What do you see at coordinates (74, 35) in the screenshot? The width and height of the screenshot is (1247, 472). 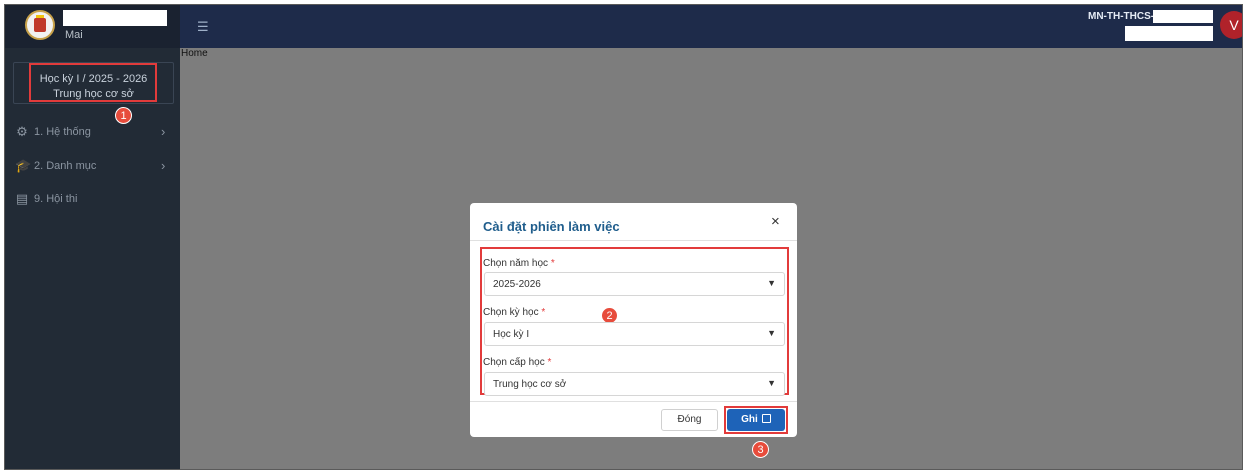 I see `user-subtitle: Mai` at bounding box center [74, 35].